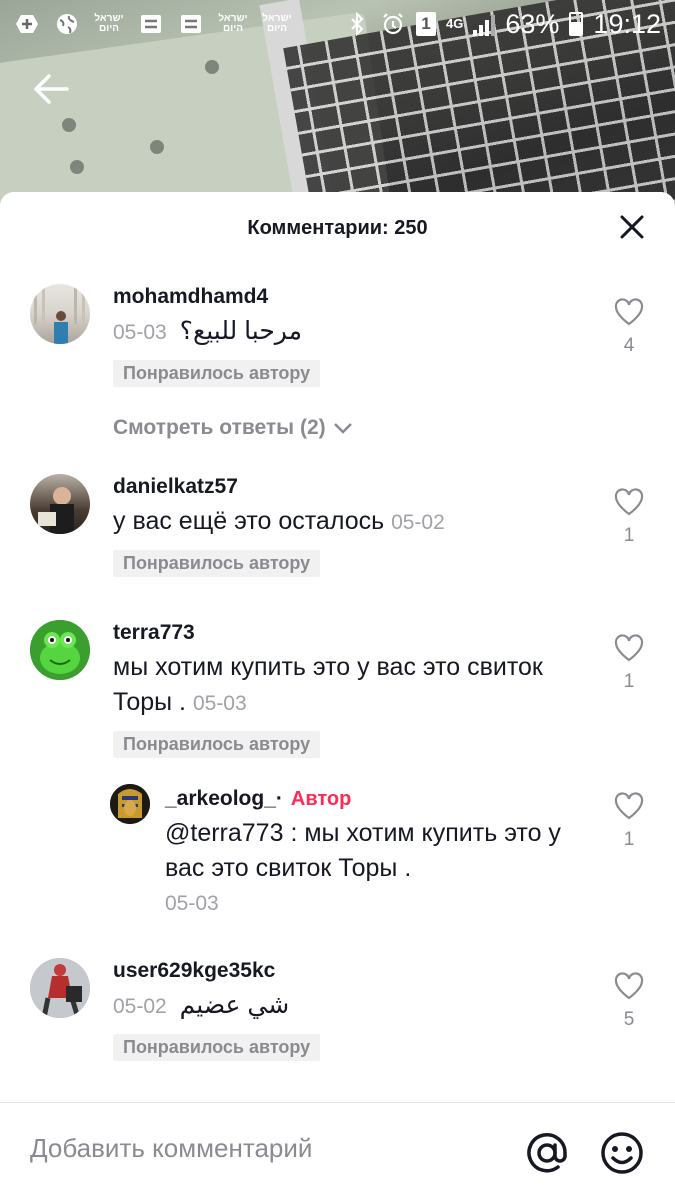  Describe the element at coordinates (249, 521) in the screenshot. I see `comment-content: у вас ещё это осталось` at that location.